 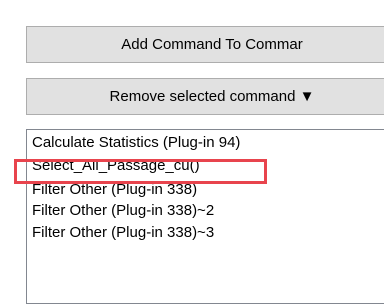 What do you see at coordinates (123, 210) in the screenshot?
I see `list-item: Filter Other (Plug-in 338)~2` at bounding box center [123, 210].